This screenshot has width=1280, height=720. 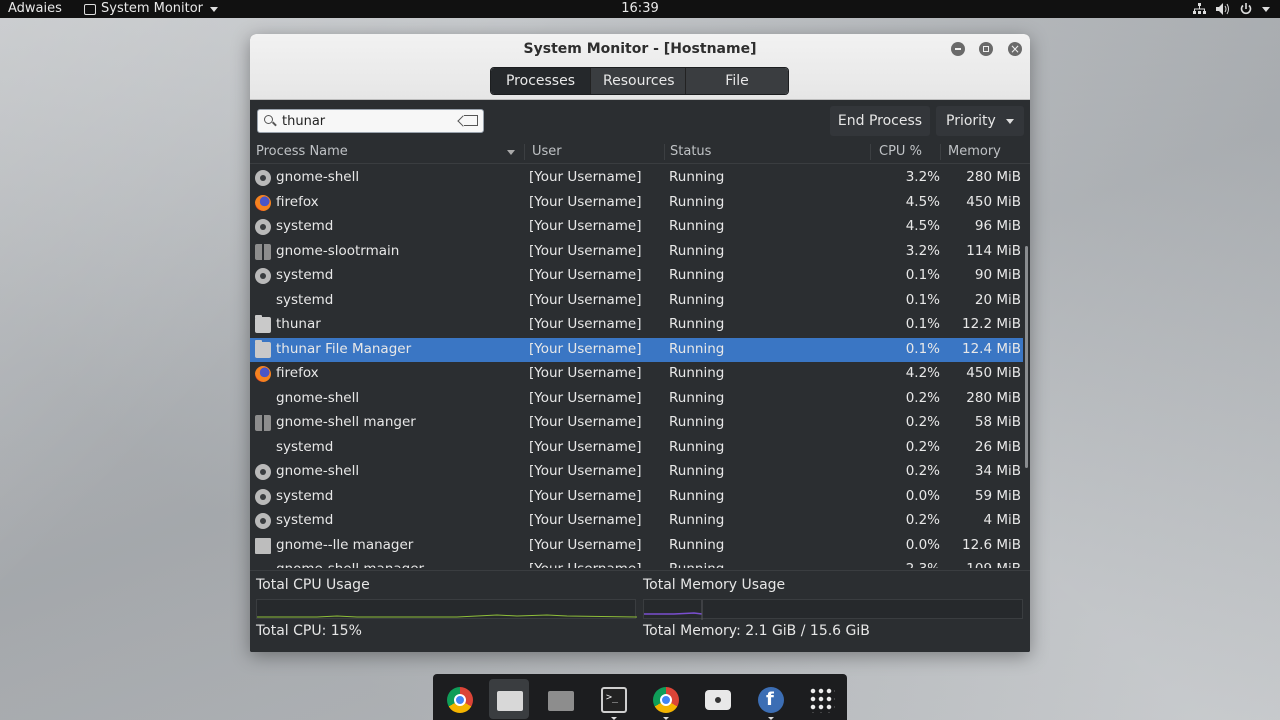 What do you see at coordinates (985, 564) in the screenshot?
I see `memory-cell: 109 MiB` at bounding box center [985, 564].